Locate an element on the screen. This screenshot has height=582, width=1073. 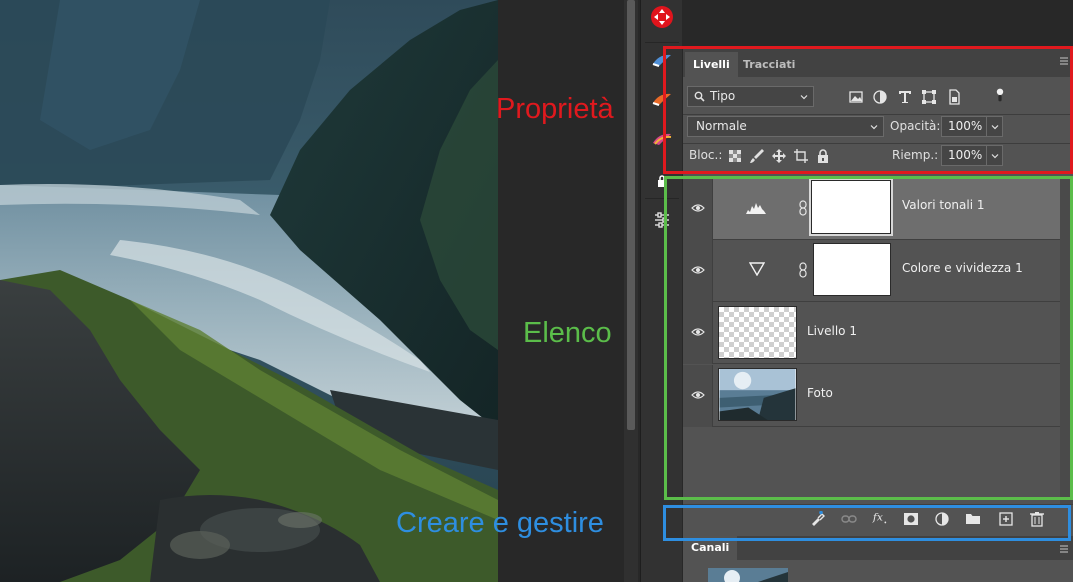
link-layers-icon is located at coordinates (849, 519).